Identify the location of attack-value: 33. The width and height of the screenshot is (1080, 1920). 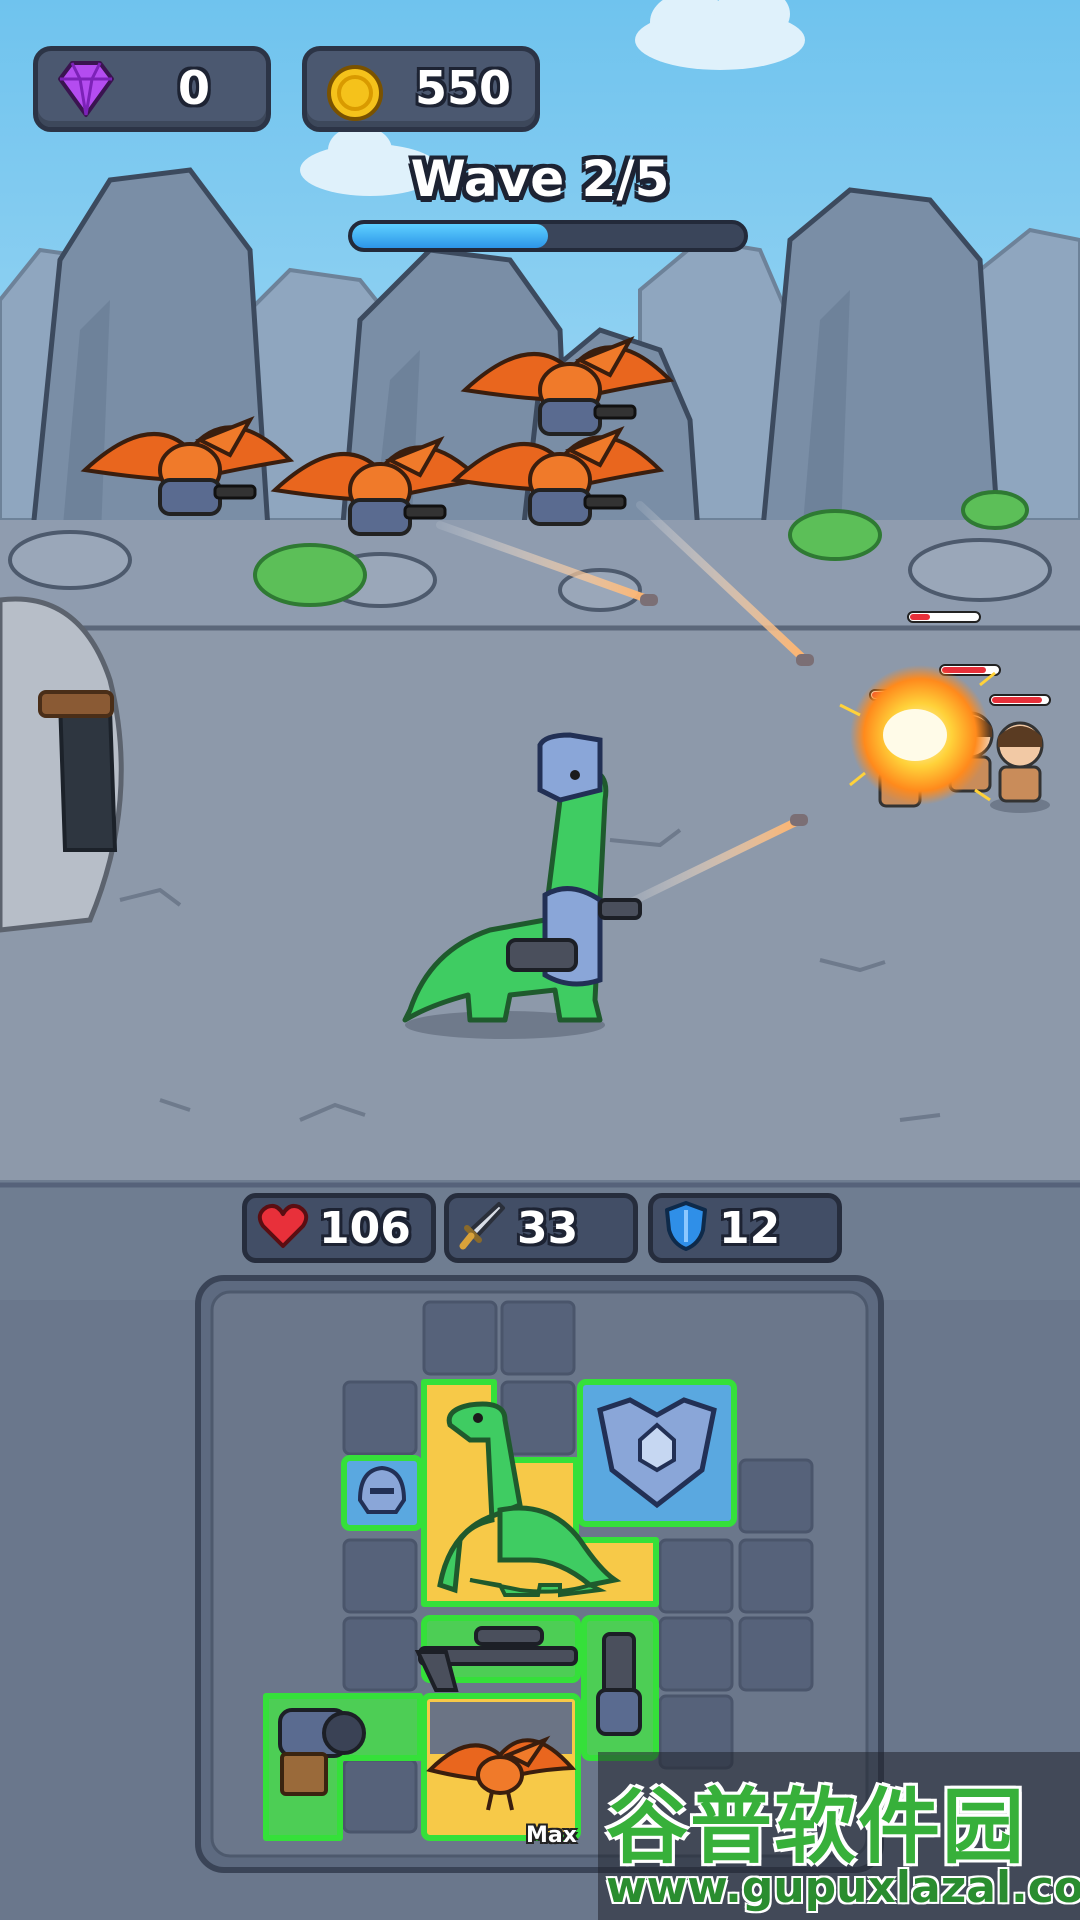
(548, 1228).